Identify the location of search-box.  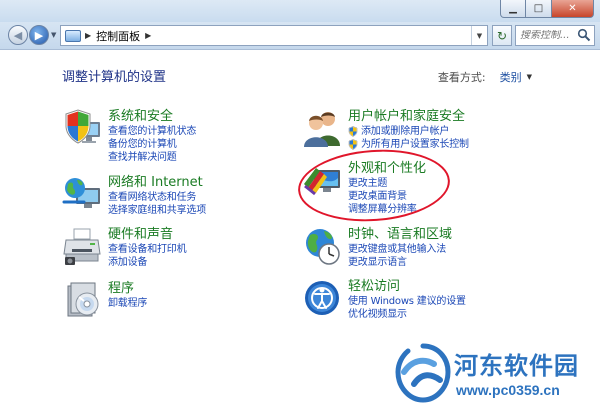
(555, 35).